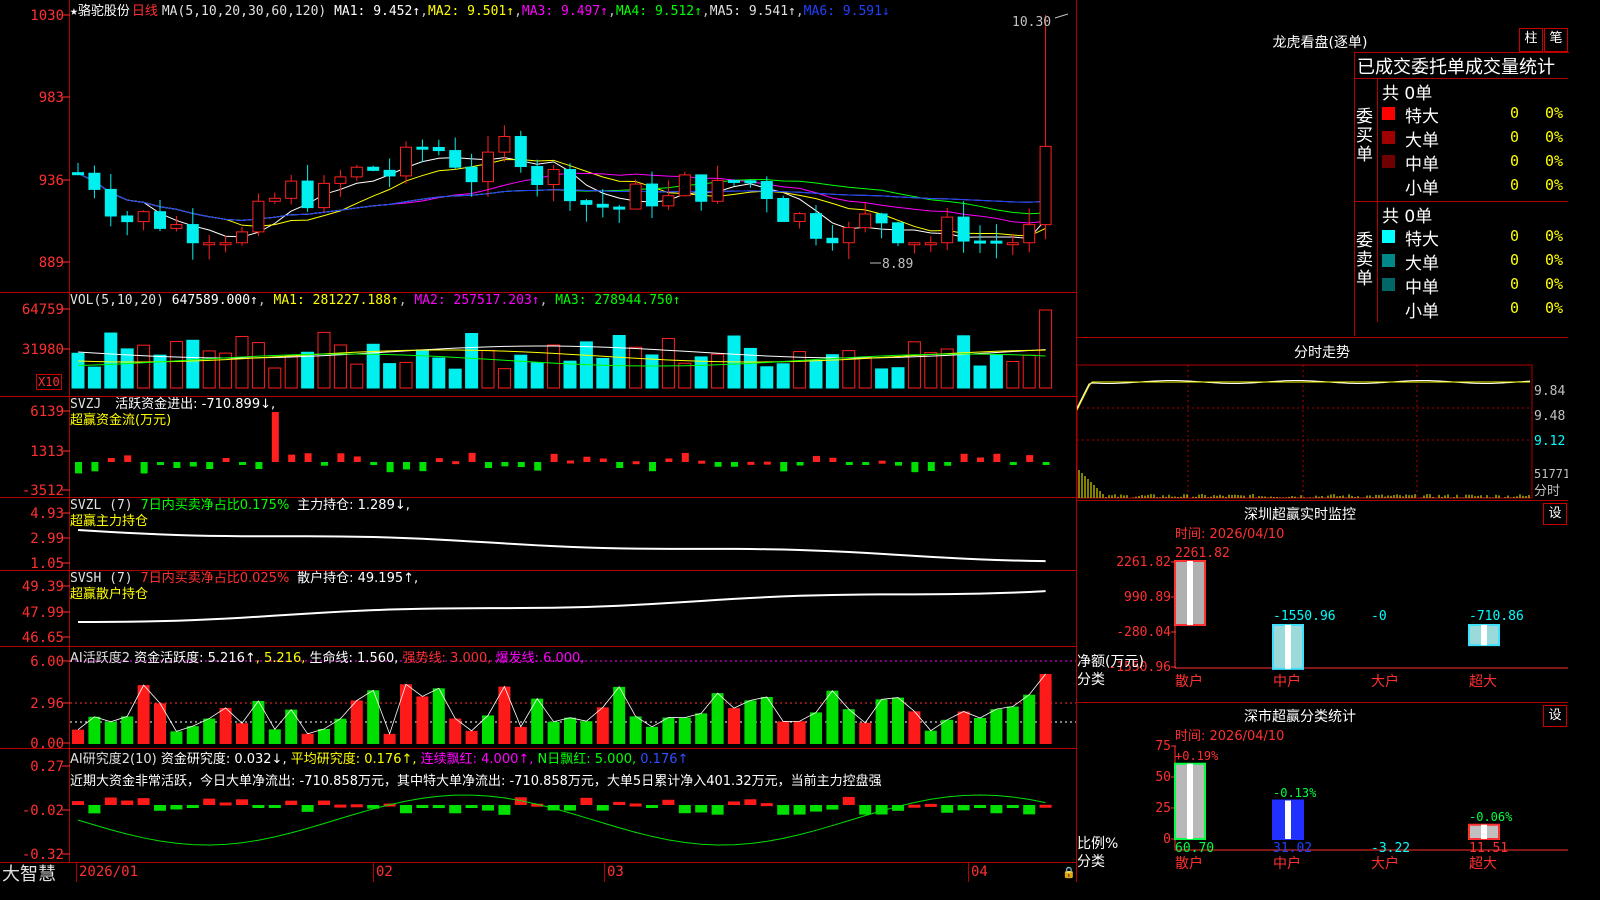  I want to click on axis-tick-label: 2.96, so click(47, 704).